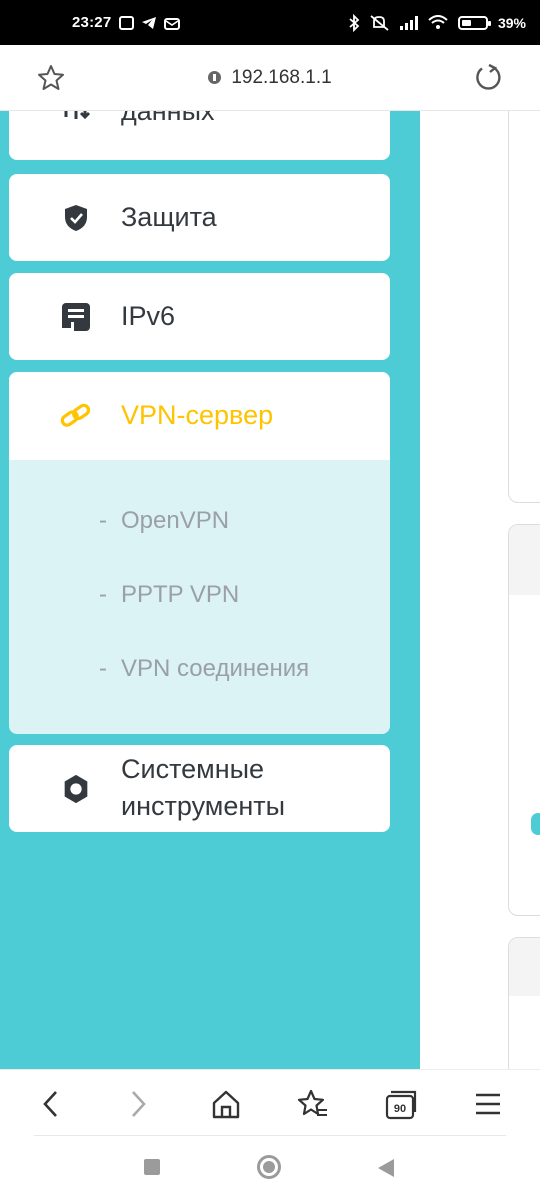 This screenshot has width=540, height=1200. Describe the element at coordinates (408, 22) in the screenshot. I see `signal-icon` at that location.